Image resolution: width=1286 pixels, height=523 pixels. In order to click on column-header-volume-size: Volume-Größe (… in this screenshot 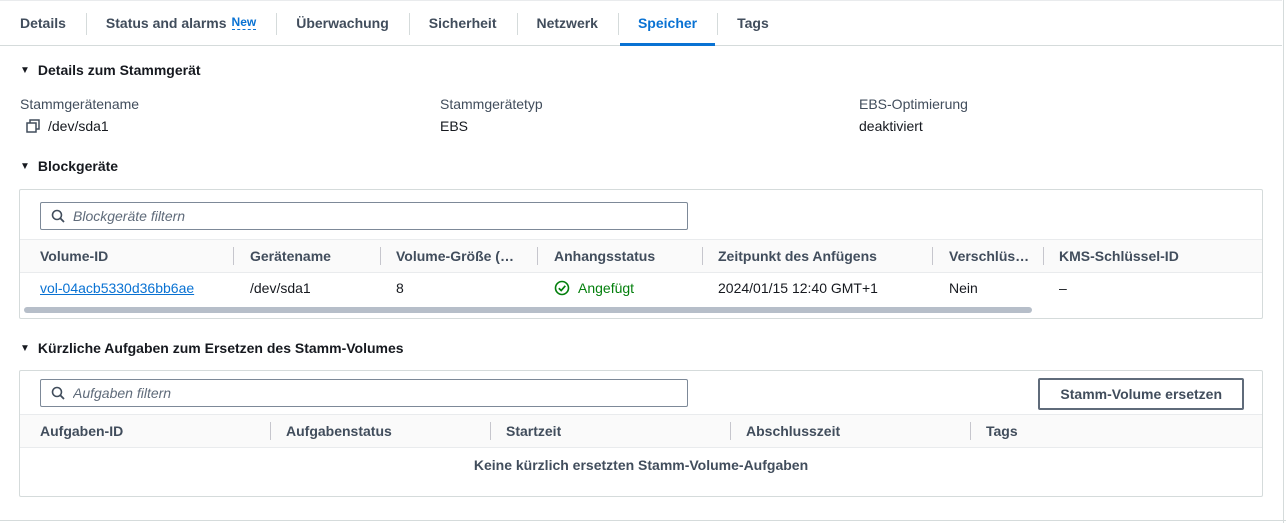, I will do `click(458, 256)`.